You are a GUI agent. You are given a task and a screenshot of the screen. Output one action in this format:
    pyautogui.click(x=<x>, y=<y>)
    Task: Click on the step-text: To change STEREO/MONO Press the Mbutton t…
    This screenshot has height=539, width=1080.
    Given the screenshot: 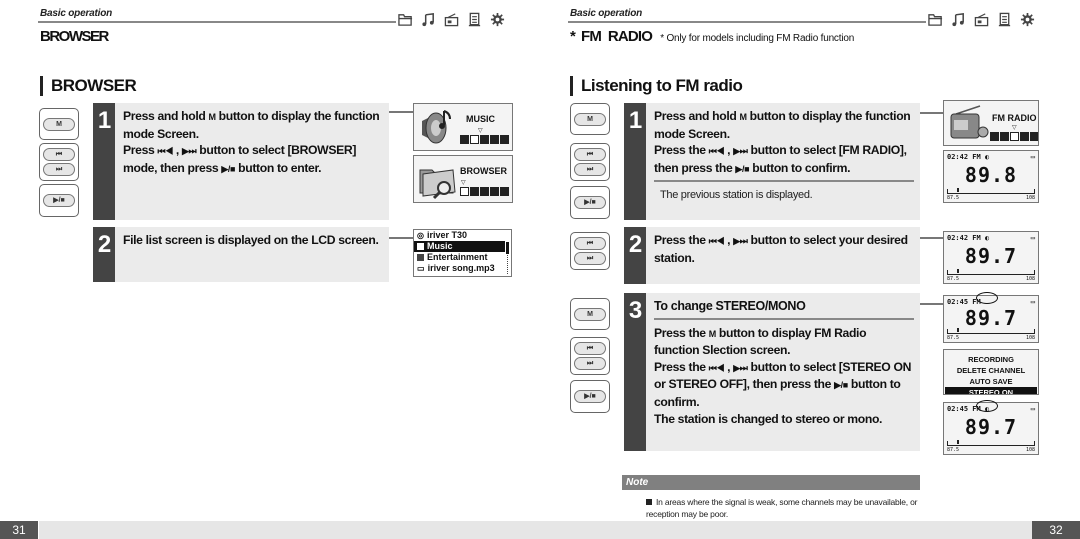 What is the action you would take?
    pyautogui.click(x=784, y=362)
    